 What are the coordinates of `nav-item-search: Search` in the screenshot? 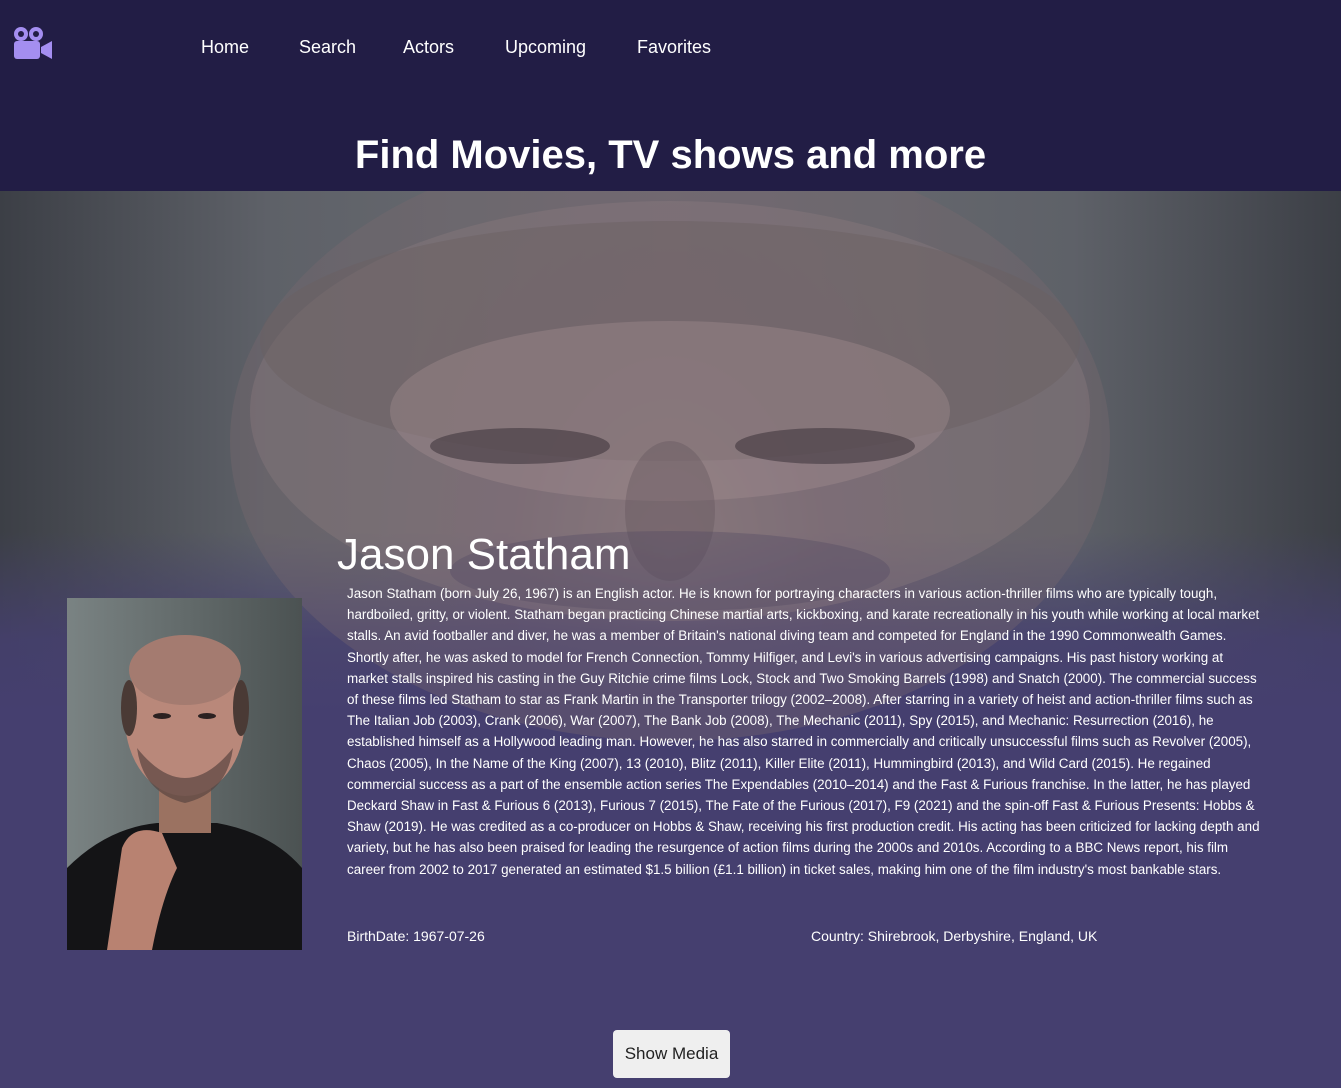 It's located at (327, 47).